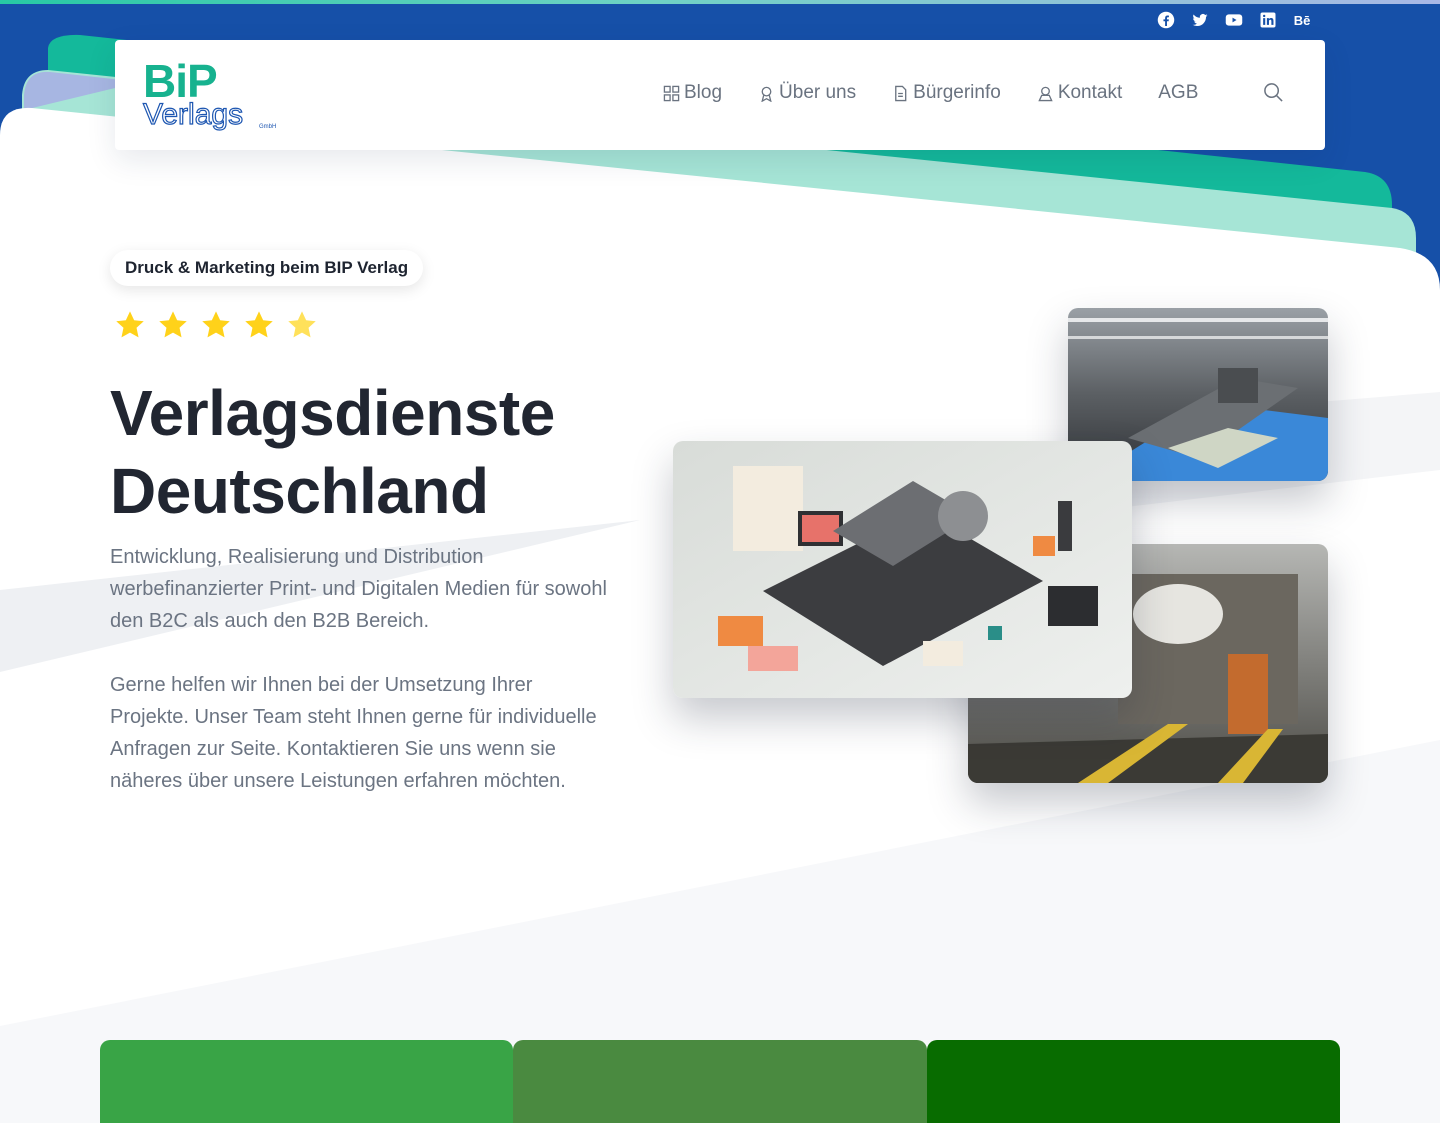  Describe the element at coordinates (1166, 20) in the screenshot. I see `facebook-icon` at that location.